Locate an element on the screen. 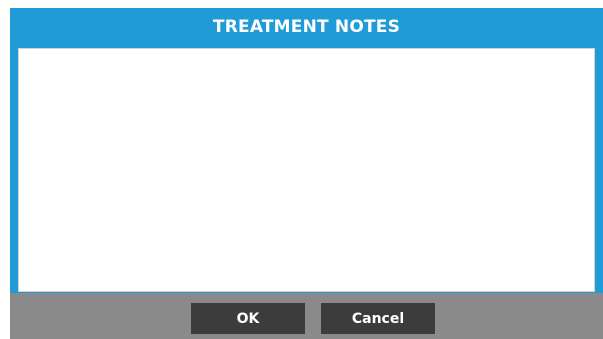 The width and height of the screenshot is (603, 339). dialog-button-bar: OK Cancel is located at coordinates (306, 316).